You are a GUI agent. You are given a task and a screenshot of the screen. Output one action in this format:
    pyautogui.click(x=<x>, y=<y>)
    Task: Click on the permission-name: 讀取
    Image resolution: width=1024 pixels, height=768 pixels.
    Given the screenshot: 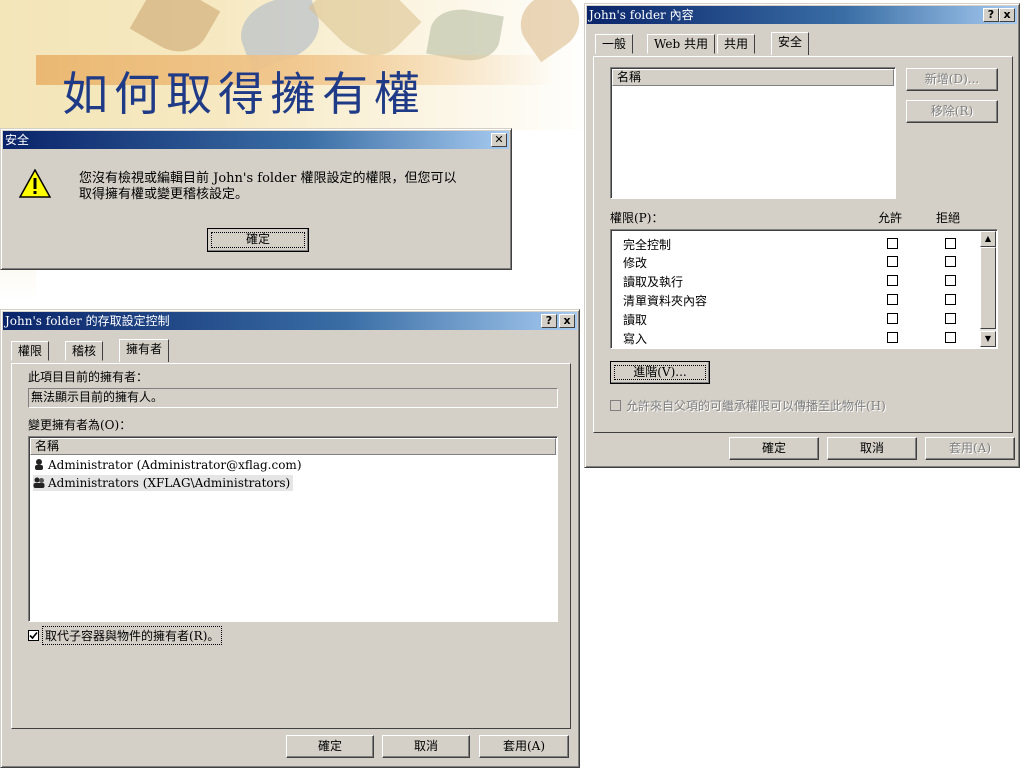 What is the action you would take?
    pyautogui.click(x=635, y=320)
    